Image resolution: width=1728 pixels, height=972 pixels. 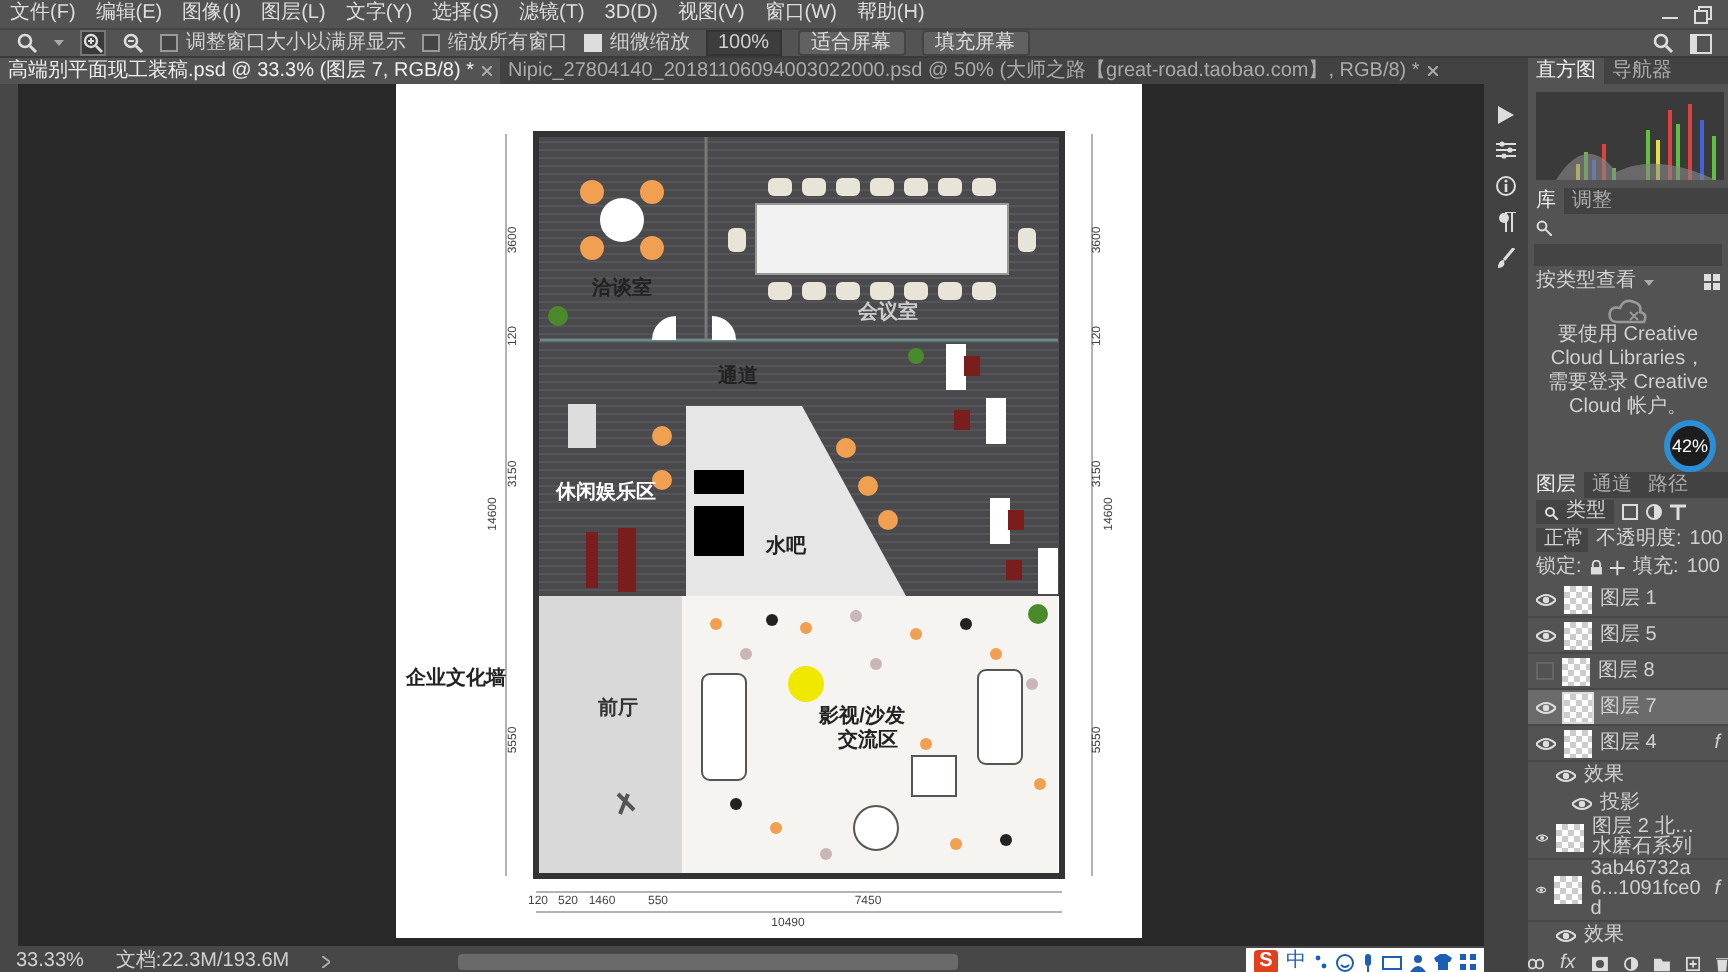 I want to click on fx-button: fx, so click(x=1567, y=962).